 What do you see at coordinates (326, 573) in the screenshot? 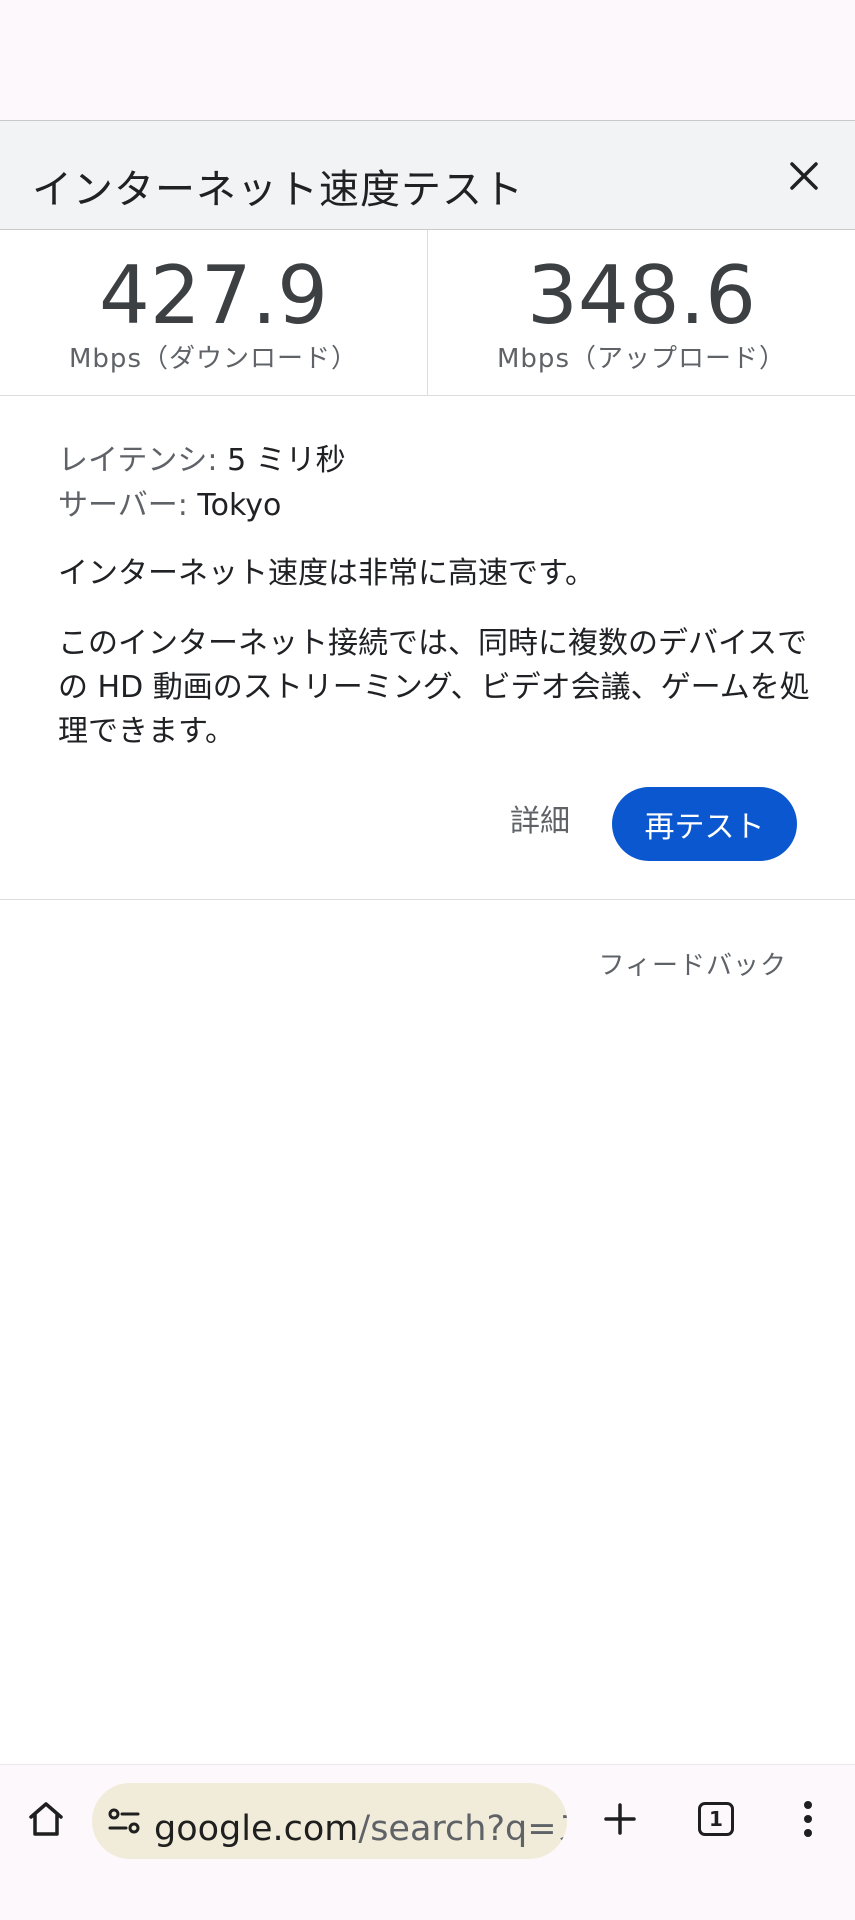
I see `speed-summary: インターネット速度は非常に高速です。` at bounding box center [326, 573].